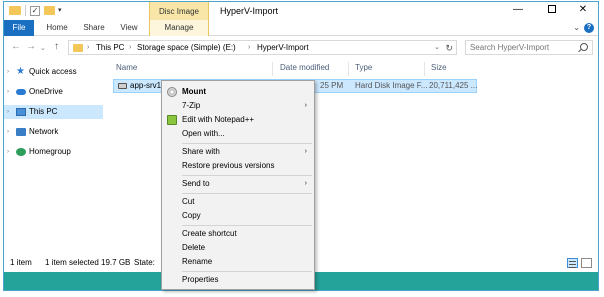 The height and width of the screenshot is (297, 604). What do you see at coordinates (56, 47) in the screenshot?
I see `up-arrow-icon: ↑` at bounding box center [56, 47].